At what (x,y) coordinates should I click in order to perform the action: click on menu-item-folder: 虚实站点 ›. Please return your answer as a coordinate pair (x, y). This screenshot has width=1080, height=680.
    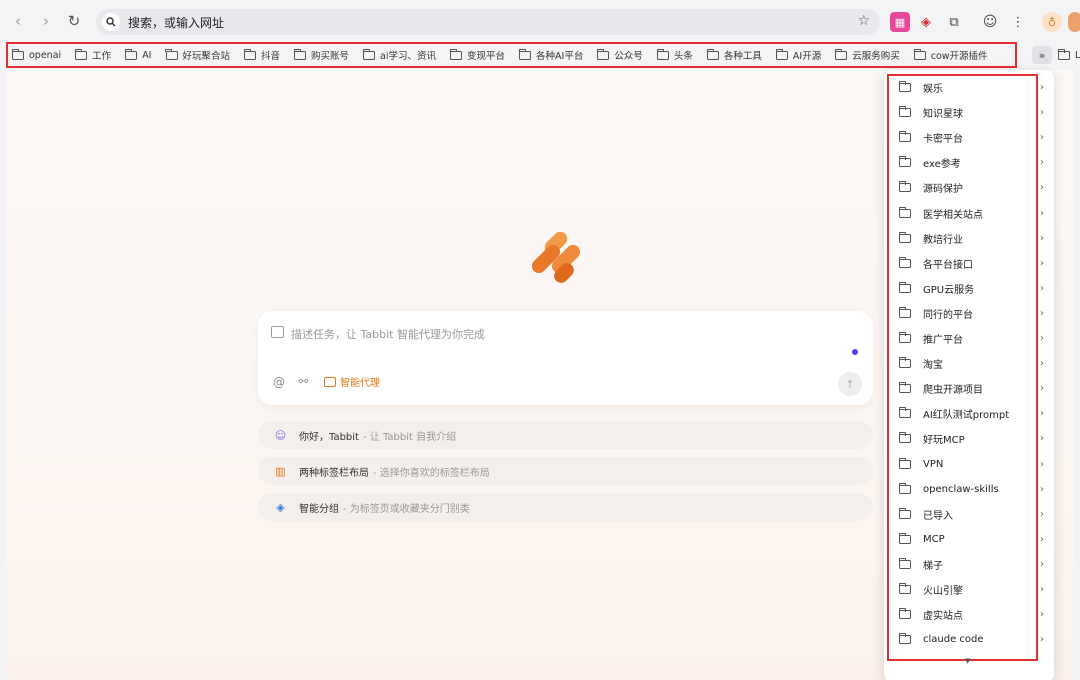
    Looking at the image, I should click on (971, 614).